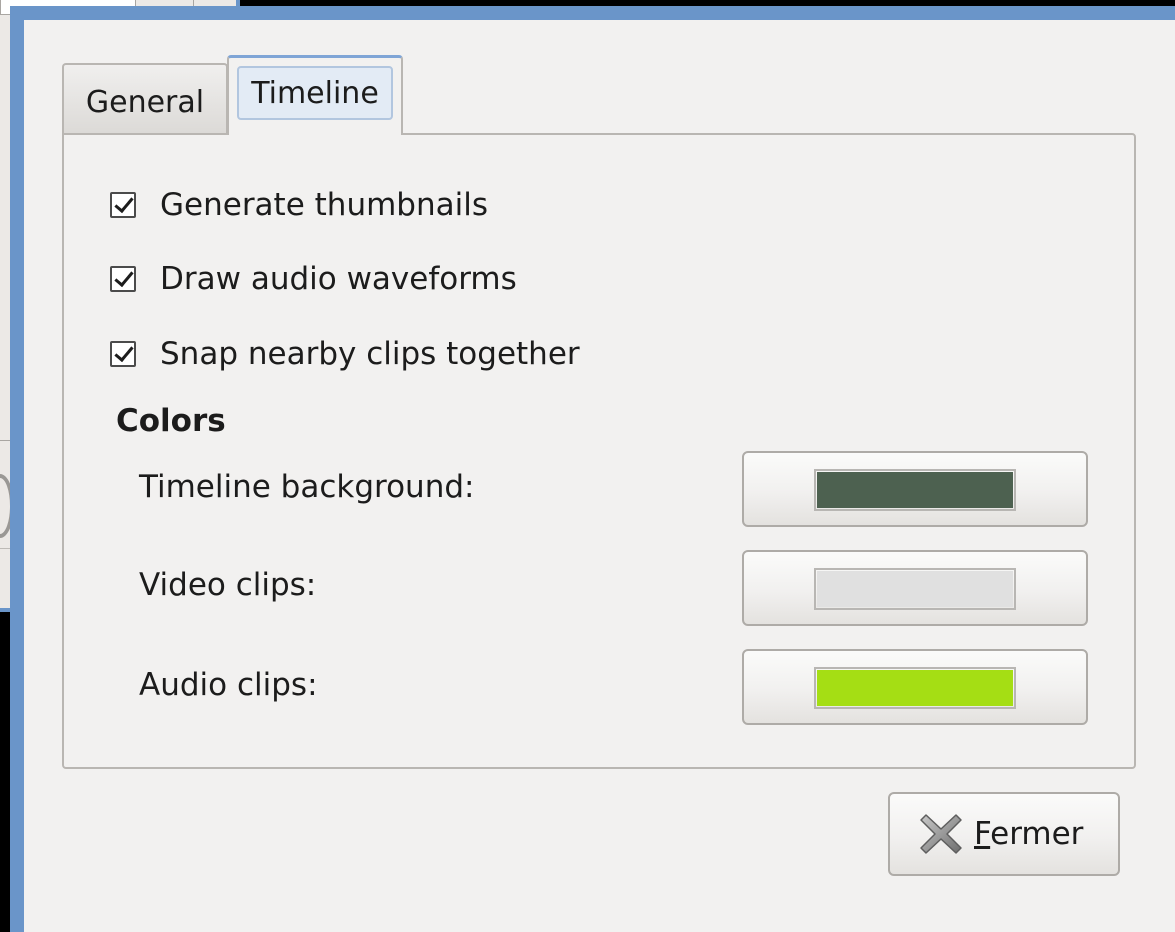 This screenshot has width=1175, height=932. What do you see at coordinates (171, 421) in the screenshot?
I see `colors-heading: Colors` at bounding box center [171, 421].